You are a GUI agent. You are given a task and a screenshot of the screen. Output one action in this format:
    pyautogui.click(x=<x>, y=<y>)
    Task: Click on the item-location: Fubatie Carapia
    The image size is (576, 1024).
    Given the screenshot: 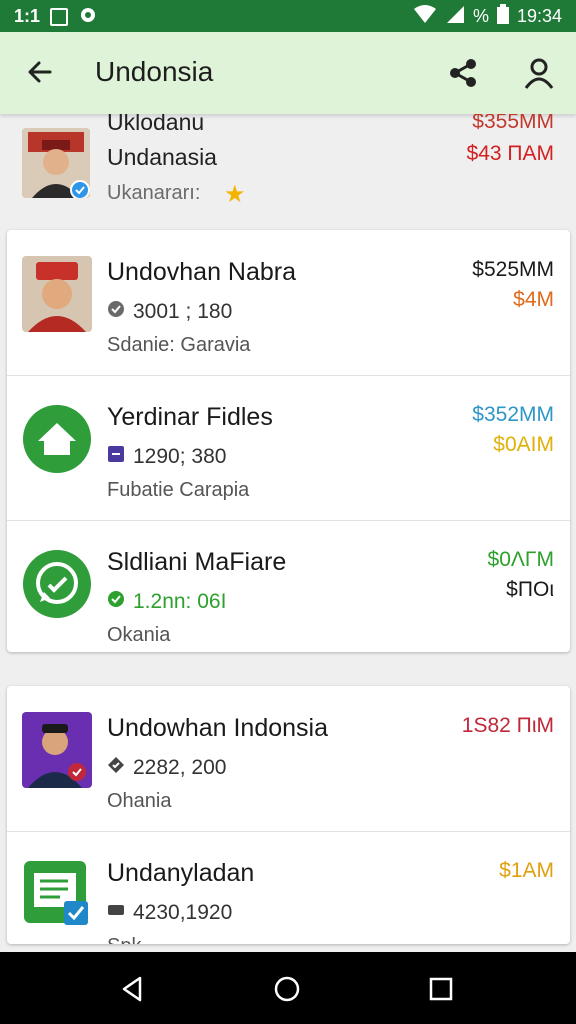 What is the action you would take?
    pyautogui.click(x=178, y=490)
    